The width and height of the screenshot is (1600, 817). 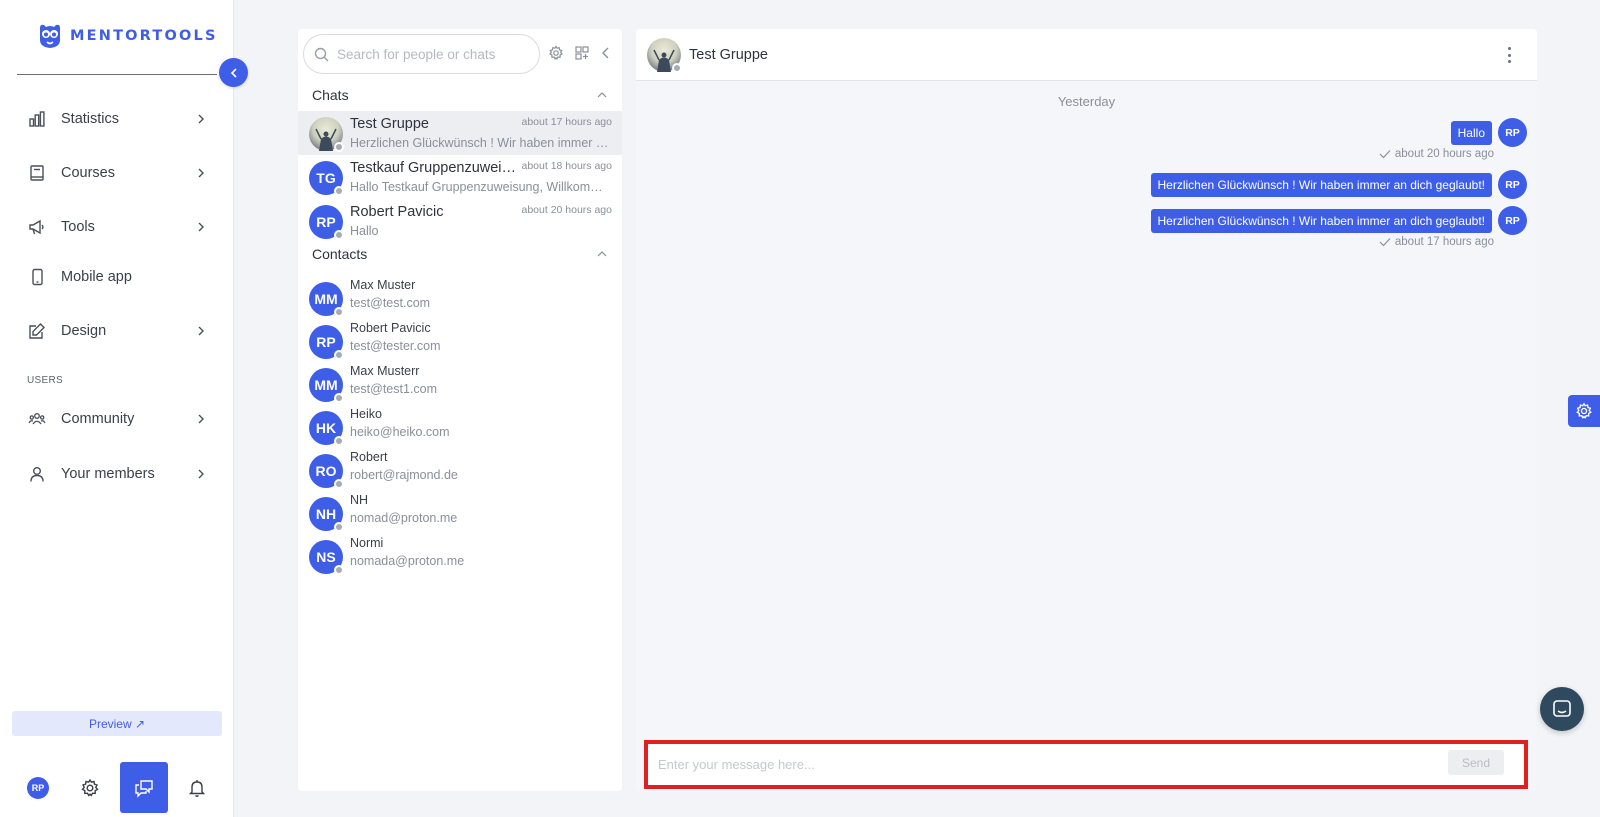 I want to click on preview-button-label: Preview ↗, so click(x=117, y=723).